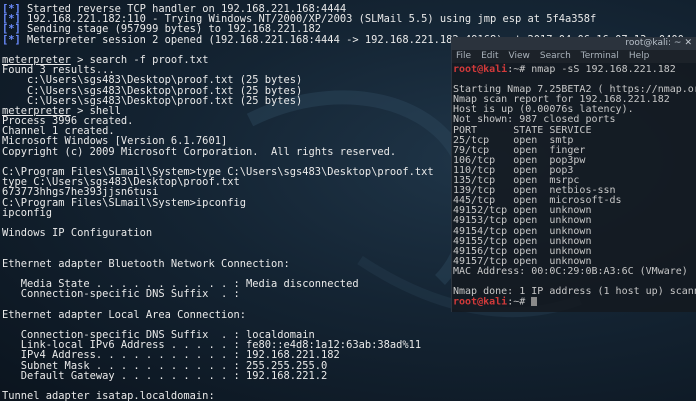  I want to click on window-titlebar: root@kali: ~ ✕, so click(574, 43).